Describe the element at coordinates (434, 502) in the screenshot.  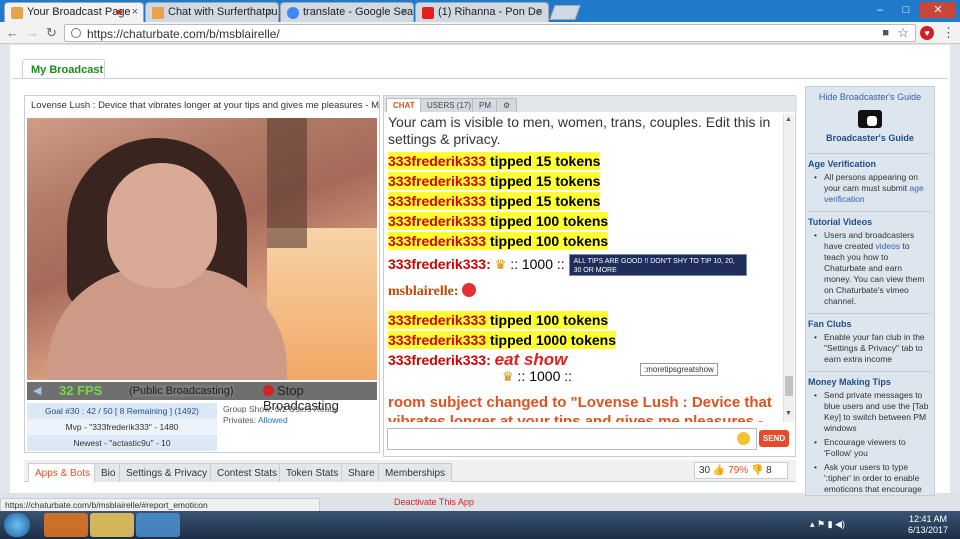
I see `deactivate-app-link: Deactivate This App` at that location.